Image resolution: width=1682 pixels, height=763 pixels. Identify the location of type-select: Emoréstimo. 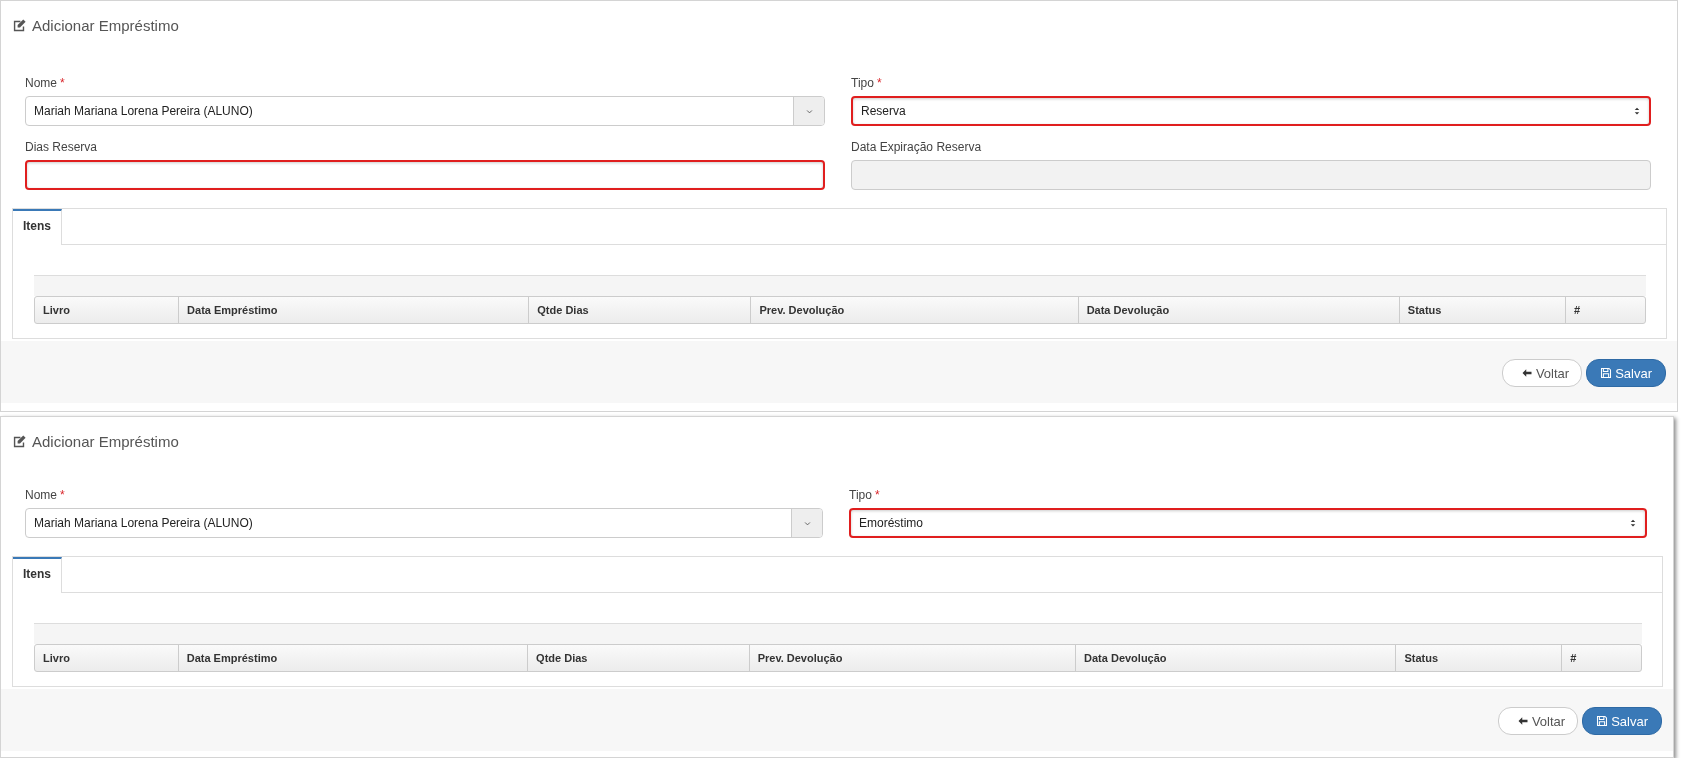
(1248, 523).